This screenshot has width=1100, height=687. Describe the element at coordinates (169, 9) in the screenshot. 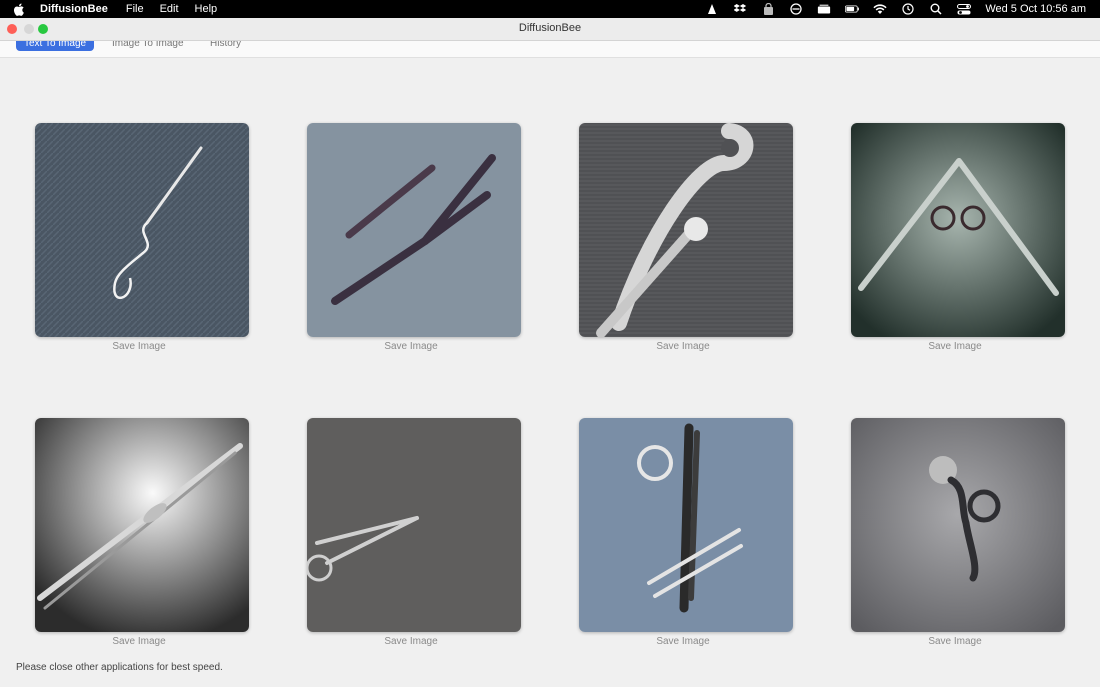

I see `menu-edit: Edit` at that location.